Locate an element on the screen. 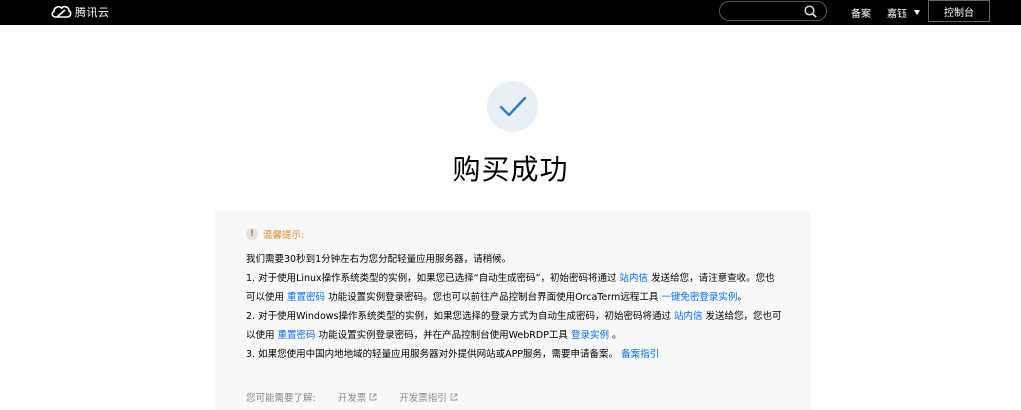 This screenshot has height=410, width=1021. tencent-cloud-logo: 腾讯云 is located at coordinates (80, 12).